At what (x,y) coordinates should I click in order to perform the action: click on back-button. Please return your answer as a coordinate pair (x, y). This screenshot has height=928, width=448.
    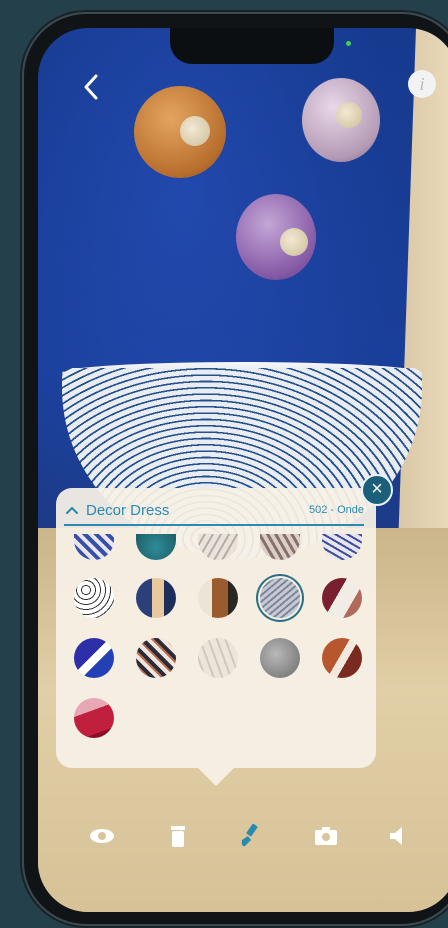
    Looking at the image, I should click on (91, 87).